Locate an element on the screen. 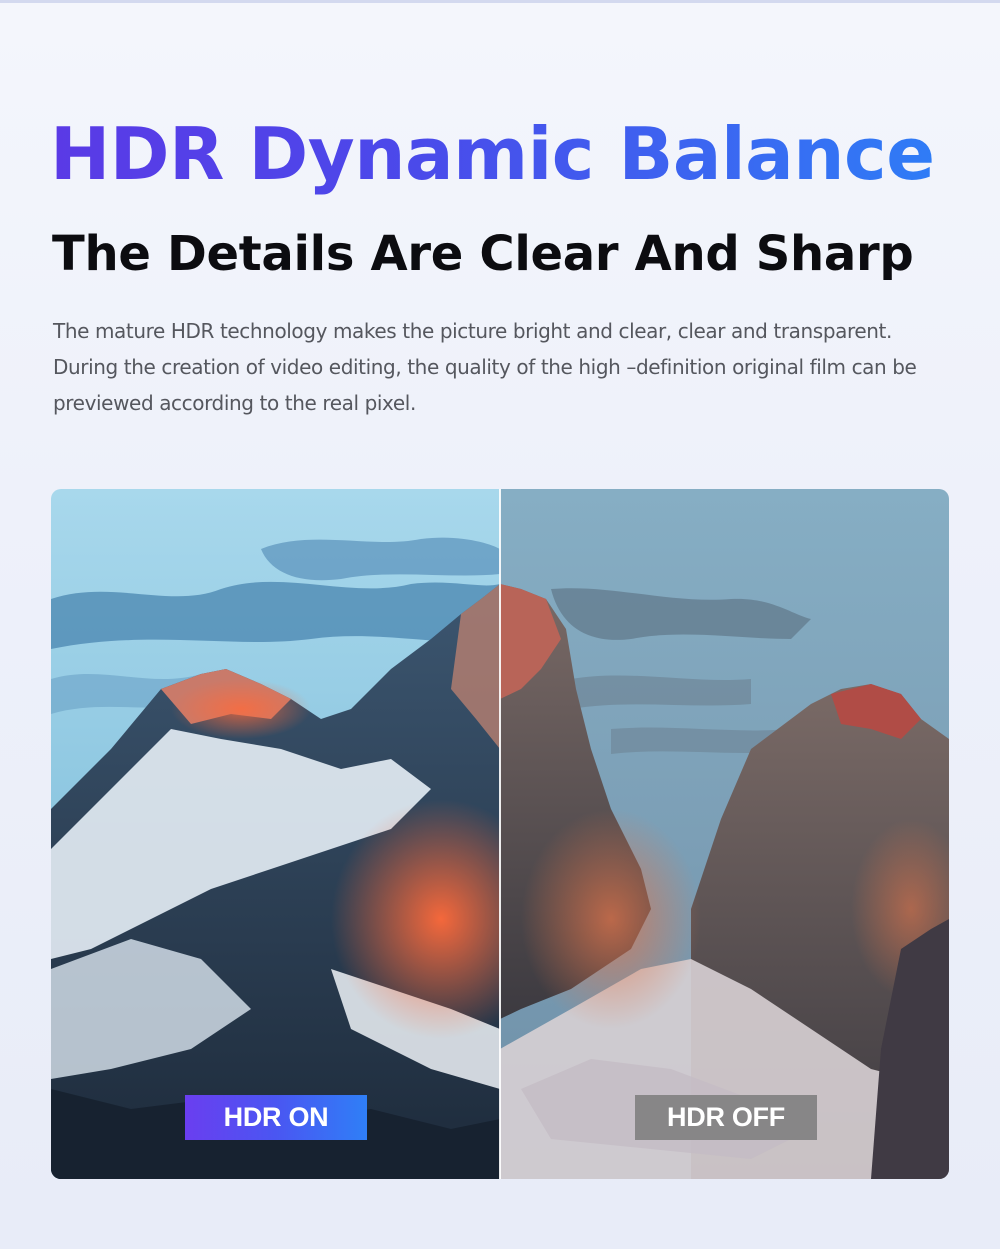 Image resolution: width=1000 pixels, height=1249 pixels. hdr-on-badge: HDR ON is located at coordinates (276, 1117).